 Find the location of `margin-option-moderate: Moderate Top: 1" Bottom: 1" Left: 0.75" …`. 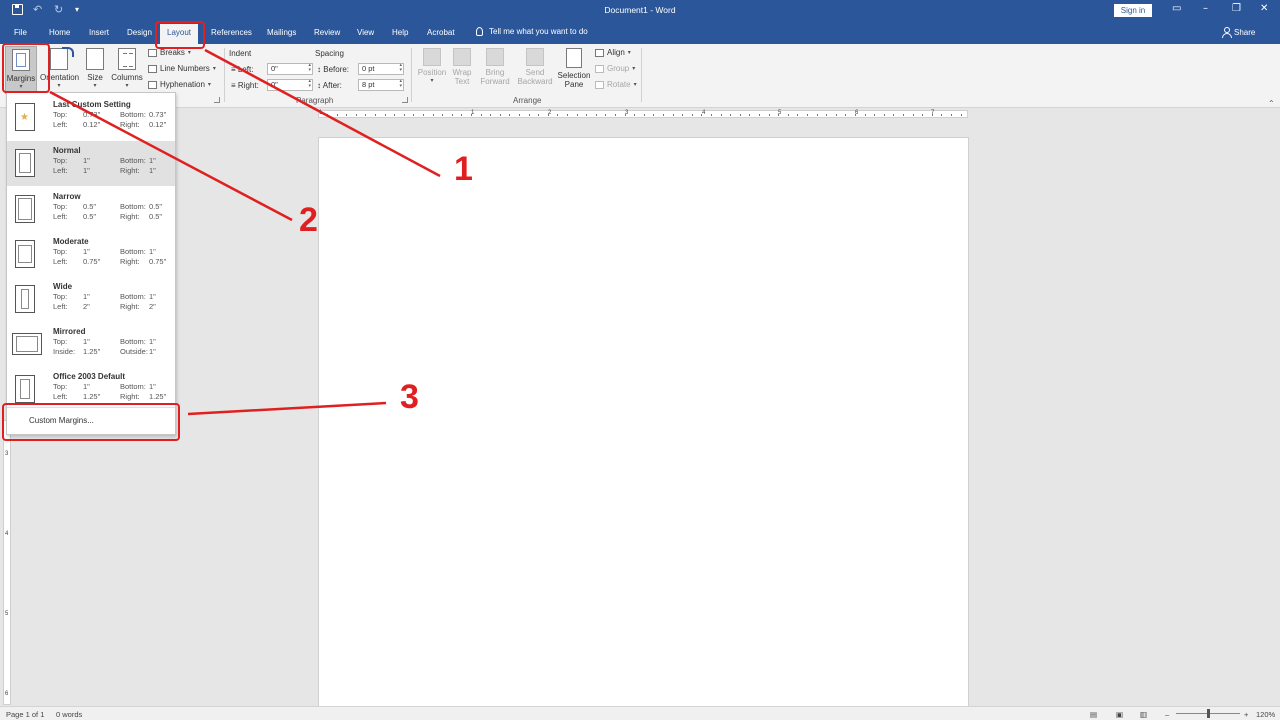

margin-option-moderate: Moderate Top: 1" Bottom: 1" Left: 0.75" … is located at coordinates (91, 254).